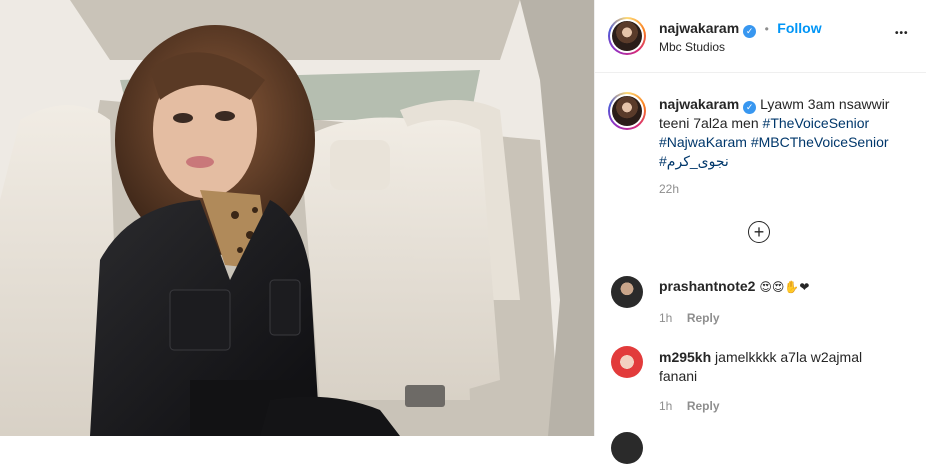 This screenshot has height=464, width=926. Describe the element at coordinates (816, 123) in the screenshot. I see `hashtag-voicesenior: #TheVoiceSenior` at that location.